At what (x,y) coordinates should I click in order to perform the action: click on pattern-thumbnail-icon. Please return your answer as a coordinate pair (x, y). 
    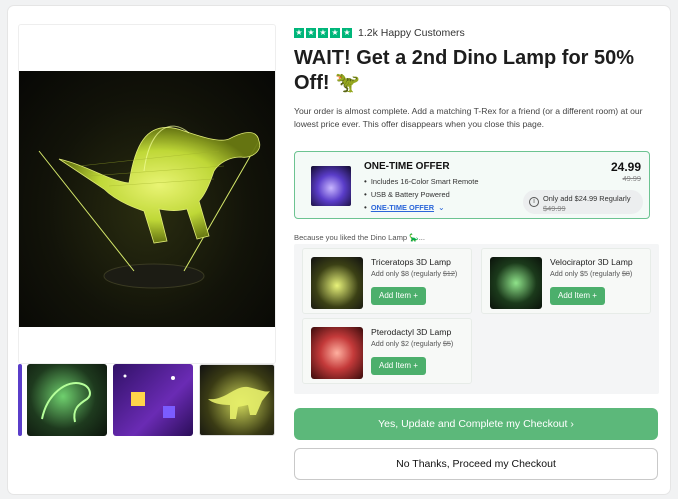
    Looking at the image, I should click on (149, 396).